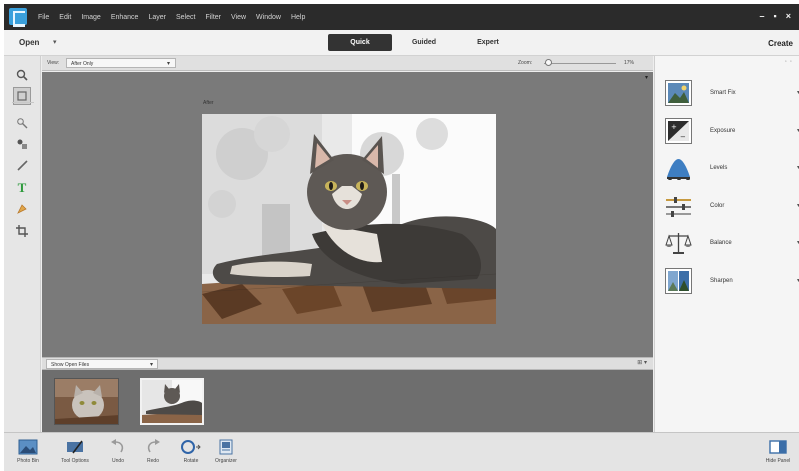  I want to click on mode-tabs: Quick Guided Expert, so click(424, 42).